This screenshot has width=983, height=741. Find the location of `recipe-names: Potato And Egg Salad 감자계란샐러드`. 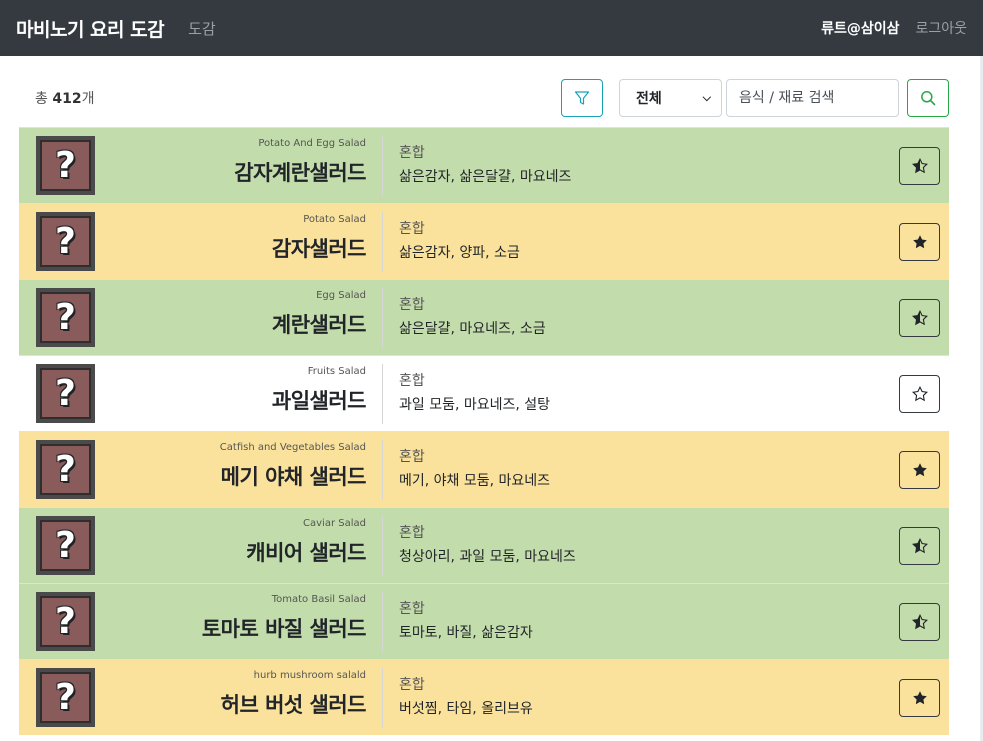

recipe-names: Potato And Egg Salad 감자계란샐러드 is located at coordinates (242, 162).